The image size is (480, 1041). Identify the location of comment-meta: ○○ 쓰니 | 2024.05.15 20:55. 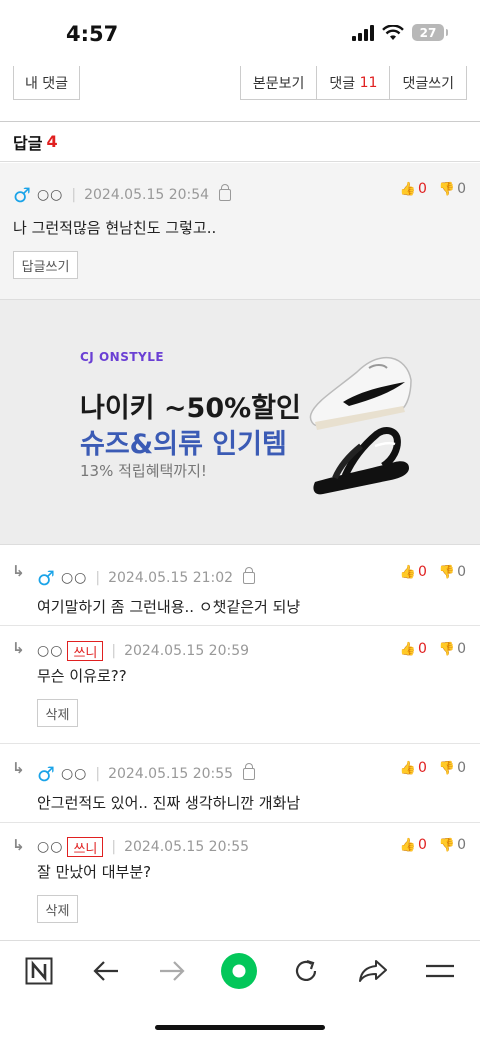
(143, 847).